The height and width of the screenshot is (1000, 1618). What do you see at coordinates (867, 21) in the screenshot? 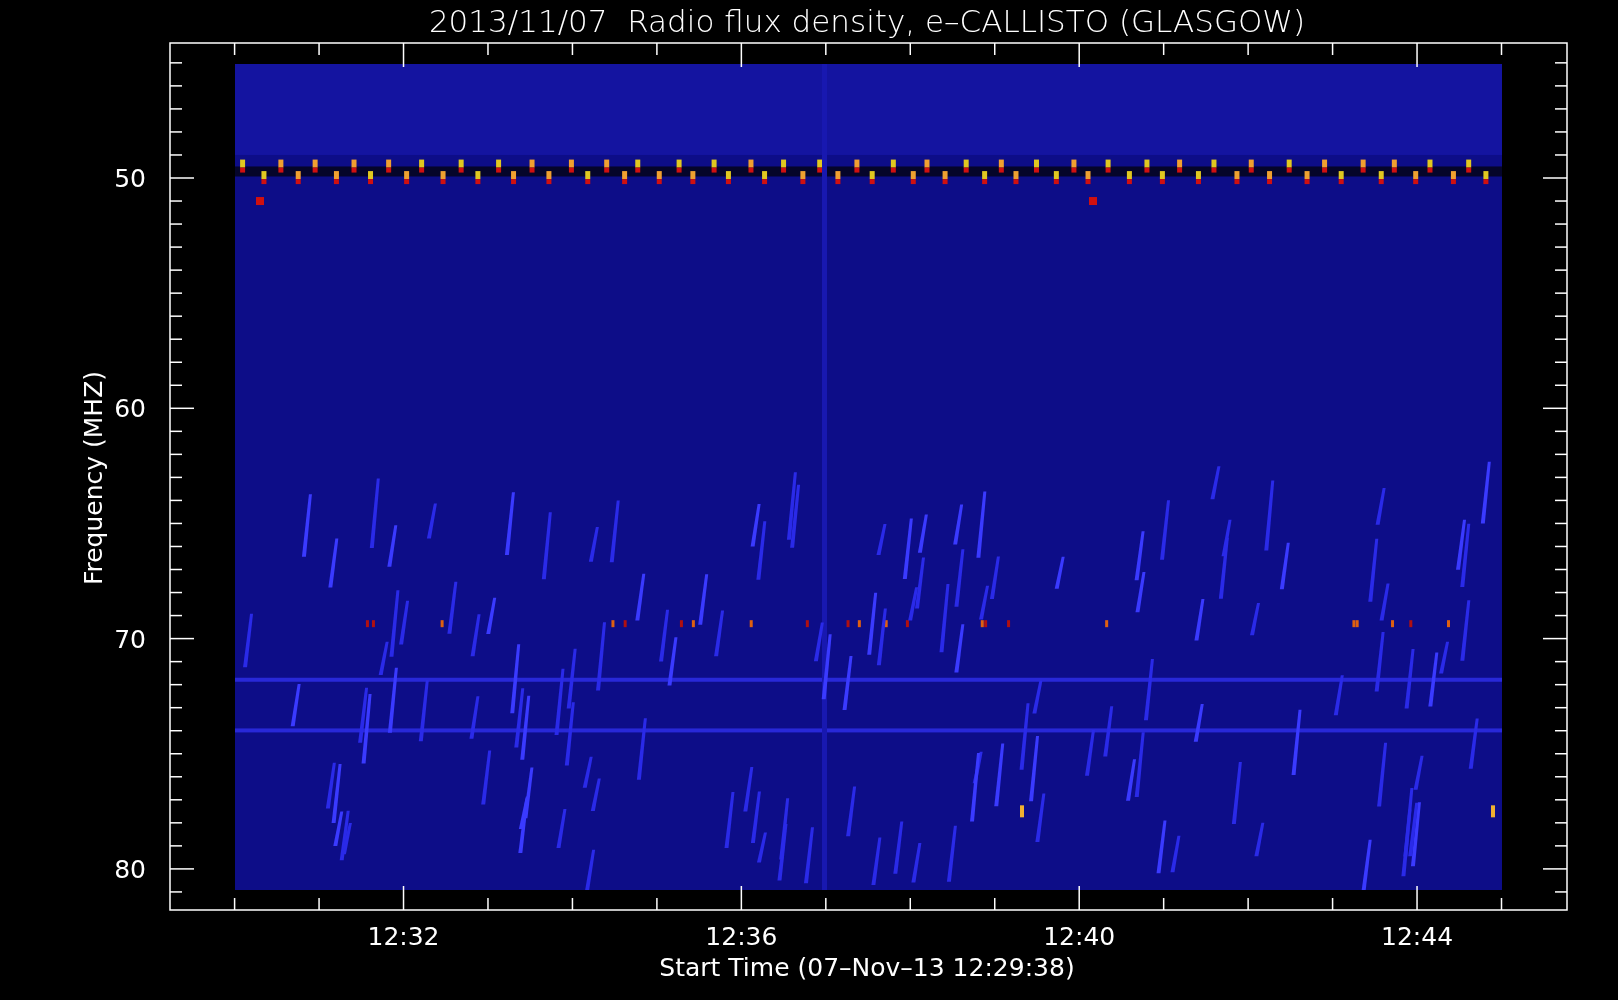
I see `plot-title: 2013/11/07 Radio flux density, e–CALLISTO (GLASGOW)` at bounding box center [867, 21].